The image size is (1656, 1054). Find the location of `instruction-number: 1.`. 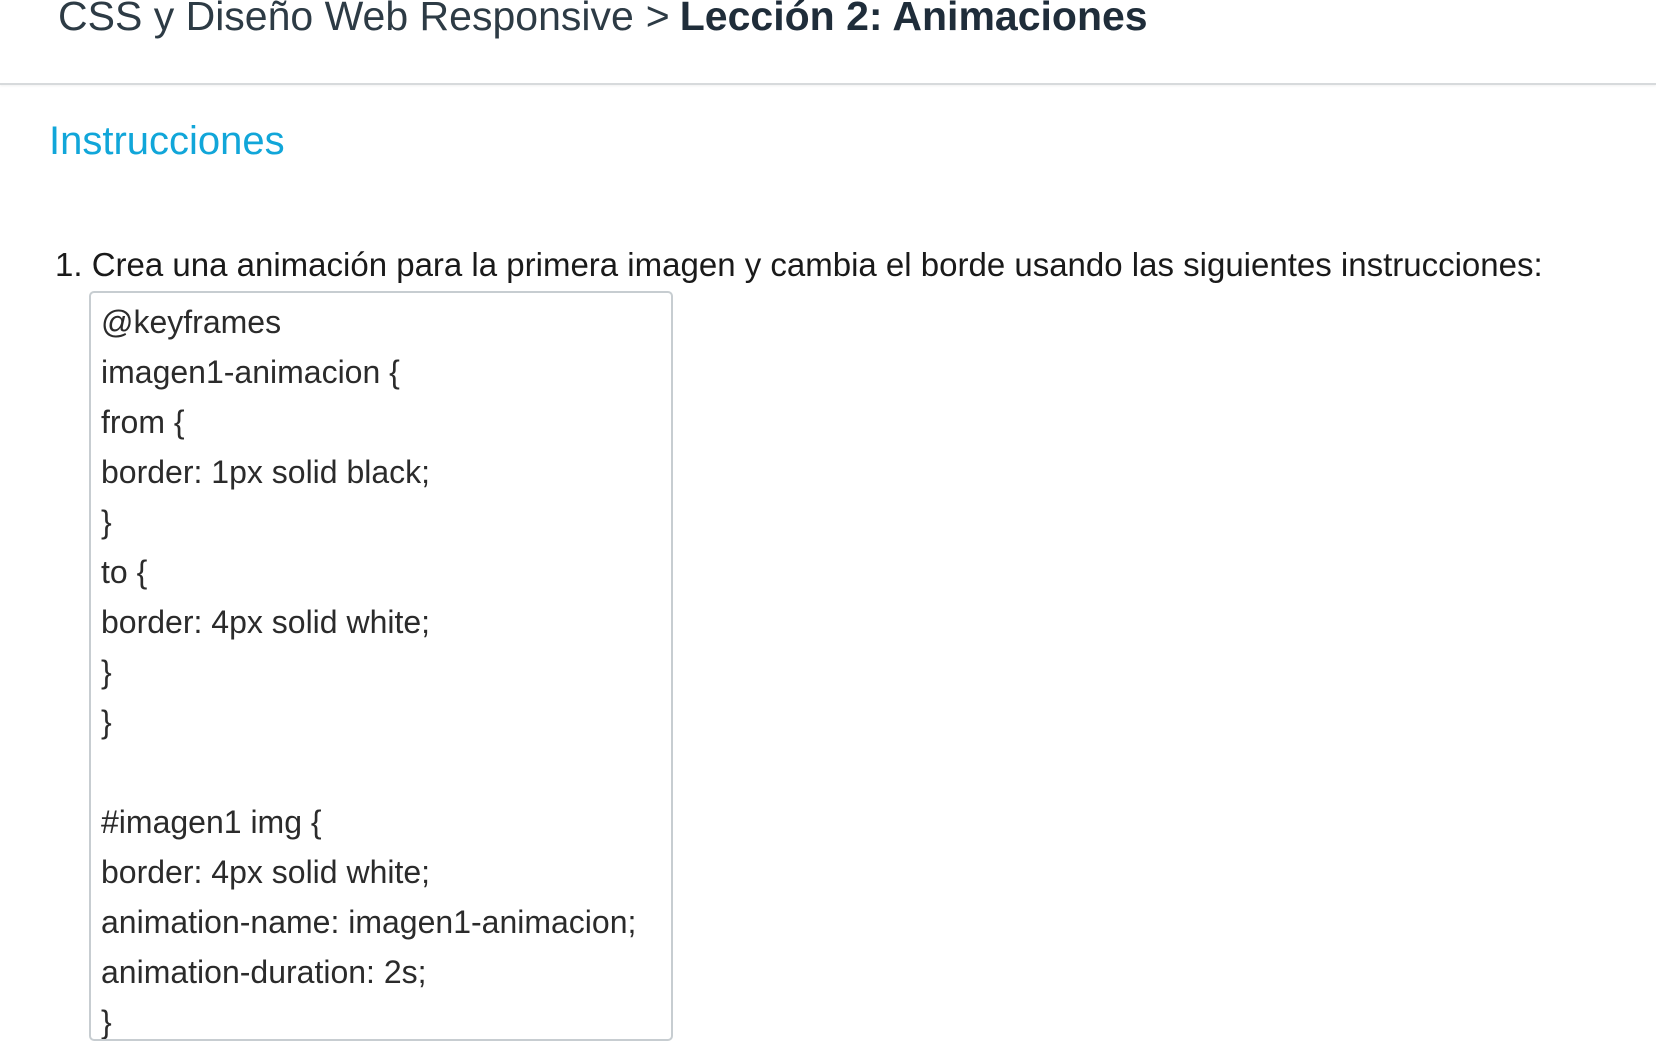

instruction-number: 1. is located at coordinates (69, 264).